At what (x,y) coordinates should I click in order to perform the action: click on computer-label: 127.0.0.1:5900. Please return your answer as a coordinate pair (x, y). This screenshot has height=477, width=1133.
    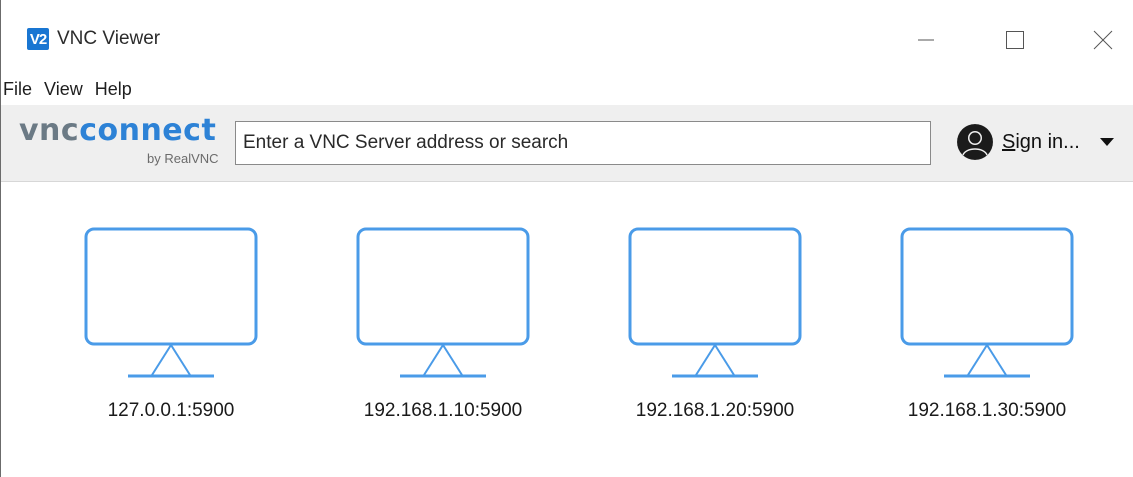
    Looking at the image, I should click on (171, 410).